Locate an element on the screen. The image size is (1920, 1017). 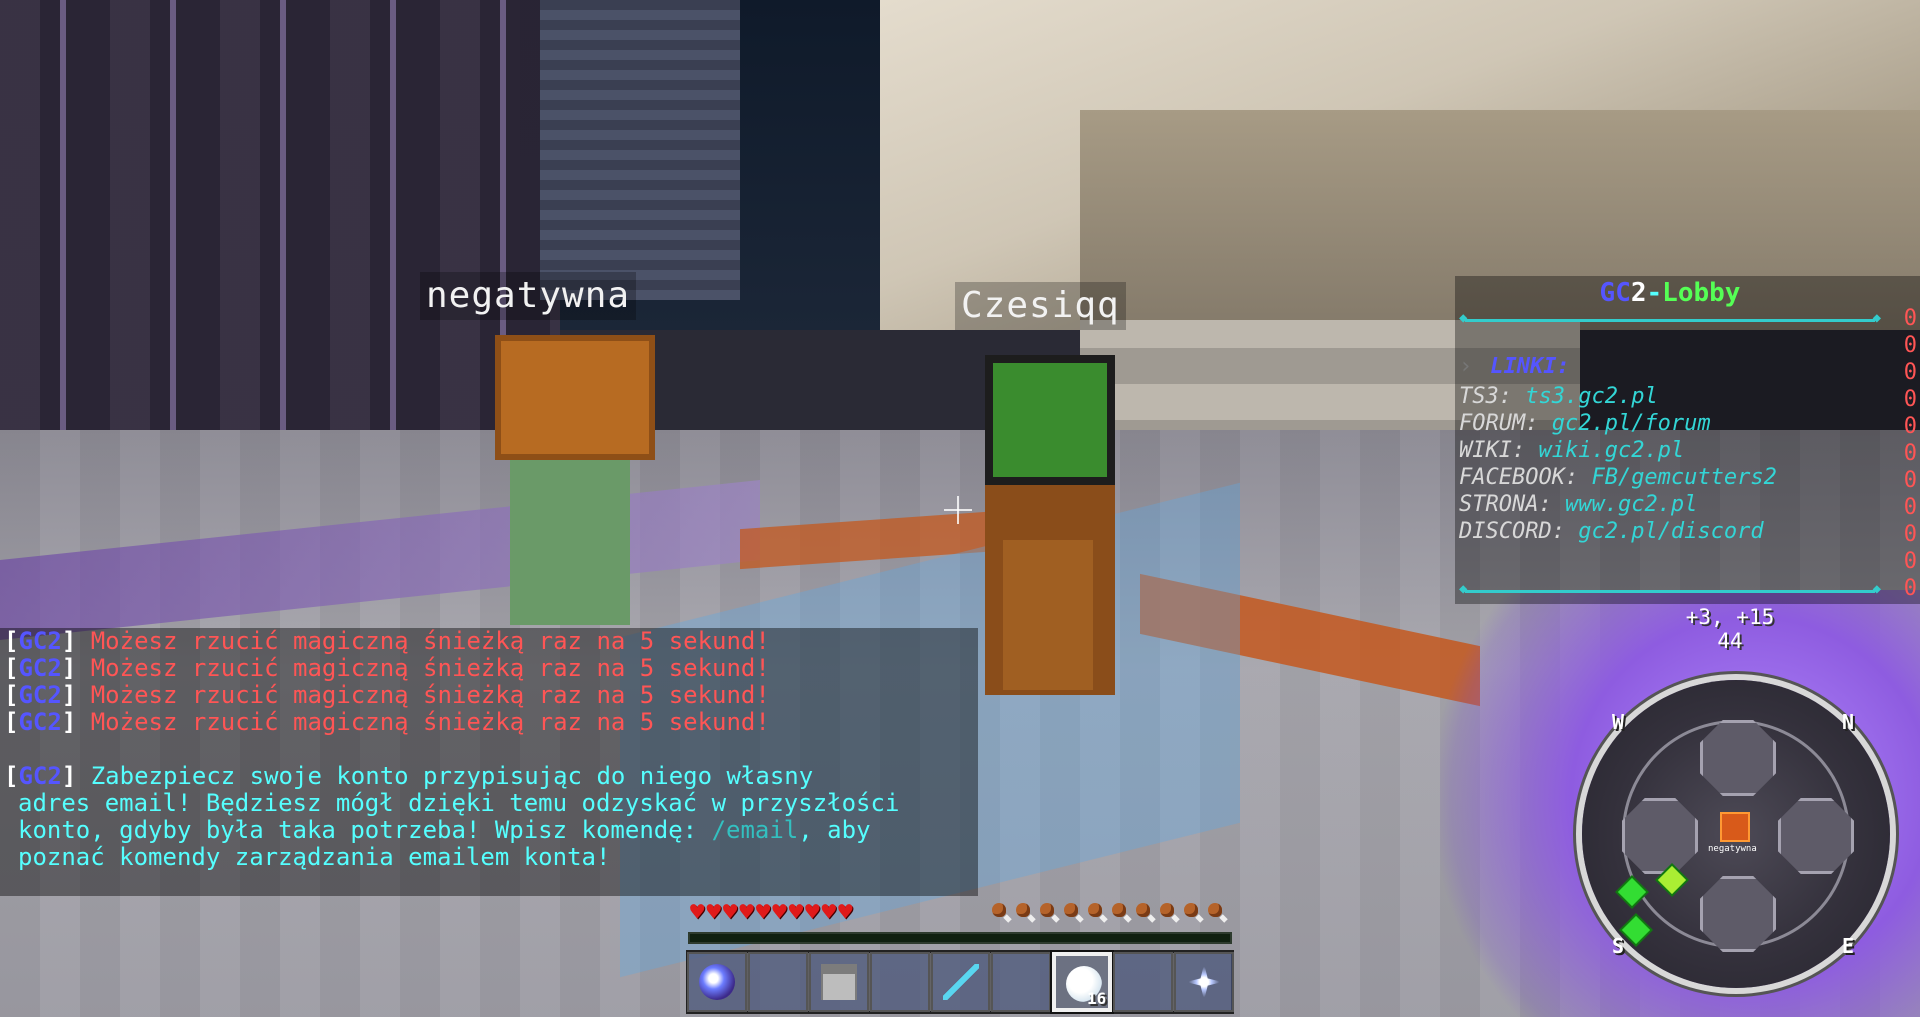
item-count: 16 is located at coordinates (1096, 998).